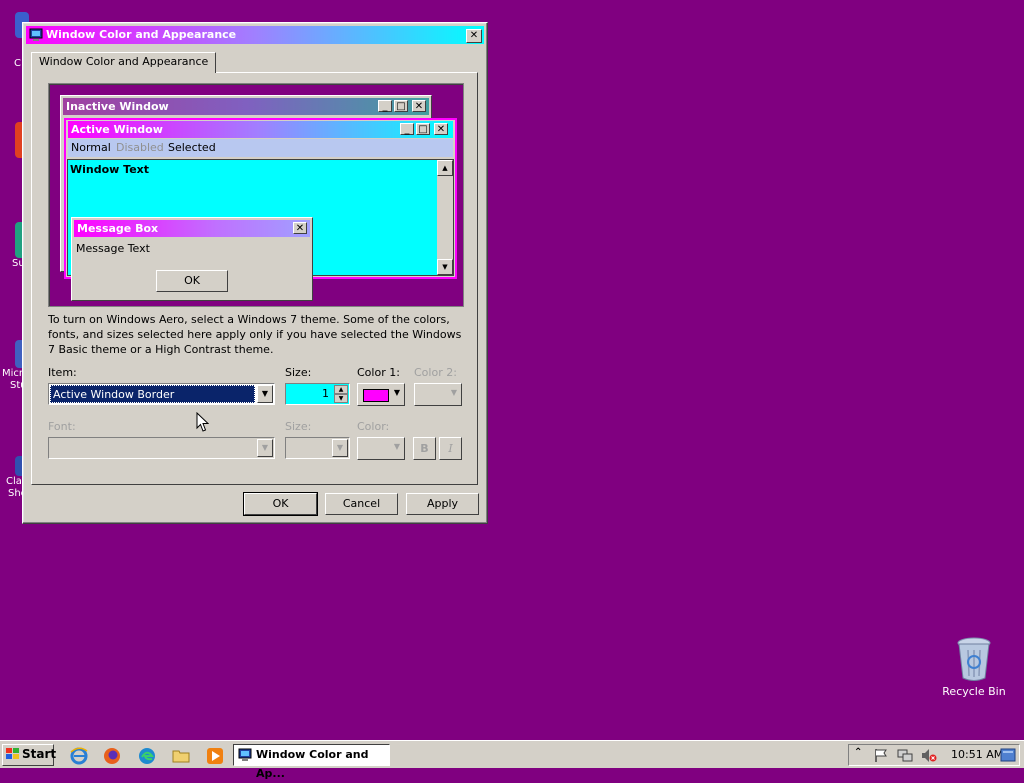  What do you see at coordinates (152, 394) in the screenshot?
I see `item-selected-value: Active Window Border` at bounding box center [152, 394].